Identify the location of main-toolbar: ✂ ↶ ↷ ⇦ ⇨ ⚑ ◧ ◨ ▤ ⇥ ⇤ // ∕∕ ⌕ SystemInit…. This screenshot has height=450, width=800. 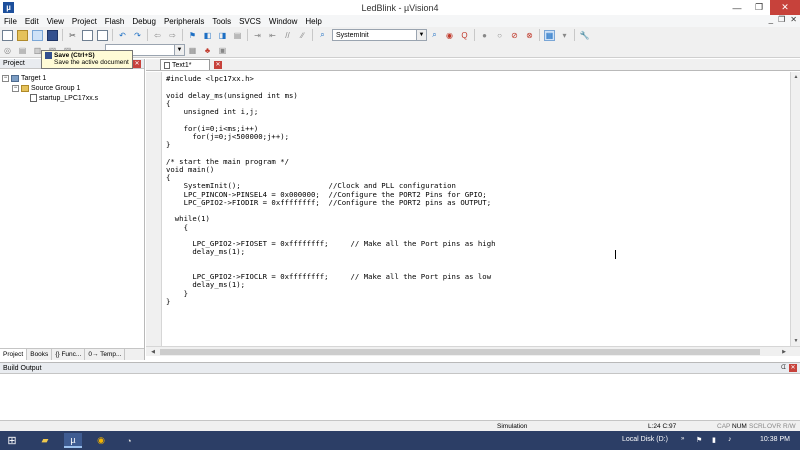
(400, 35).